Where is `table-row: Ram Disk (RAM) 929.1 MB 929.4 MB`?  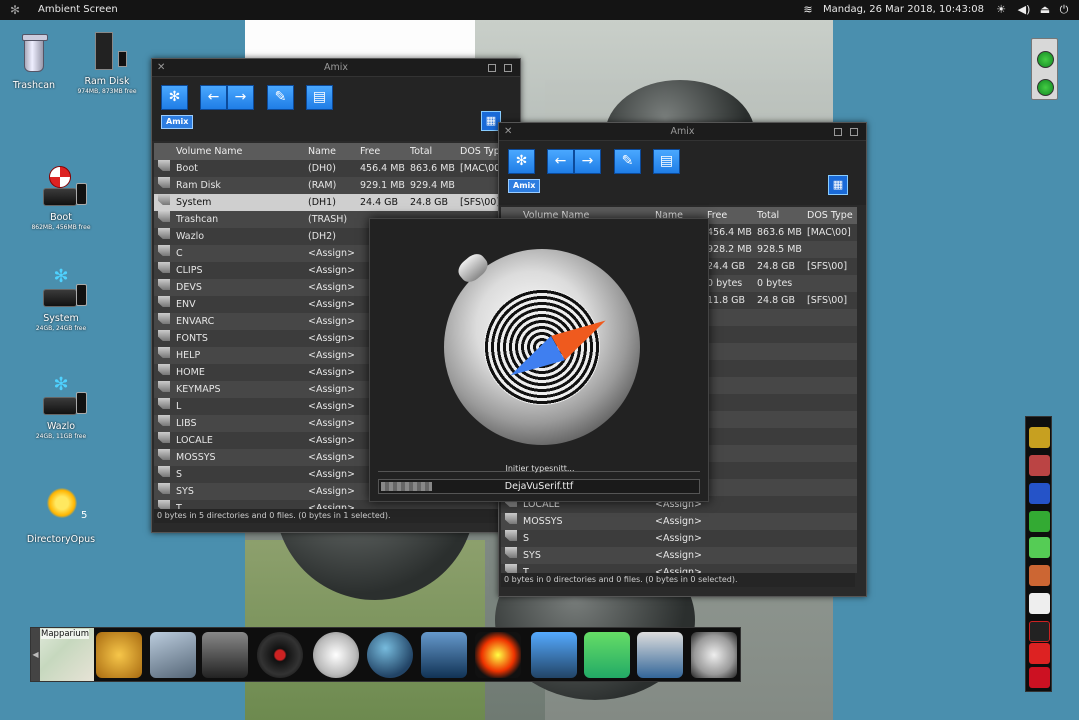
table-row: Ram Disk (RAM) 929.1 MB 929.4 MB is located at coordinates (328, 185).